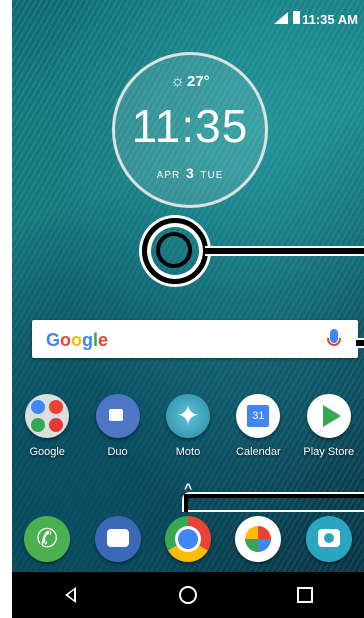  What do you see at coordinates (329, 452) in the screenshot?
I see `app-label: Play Store` at bounding box center [329, 452].